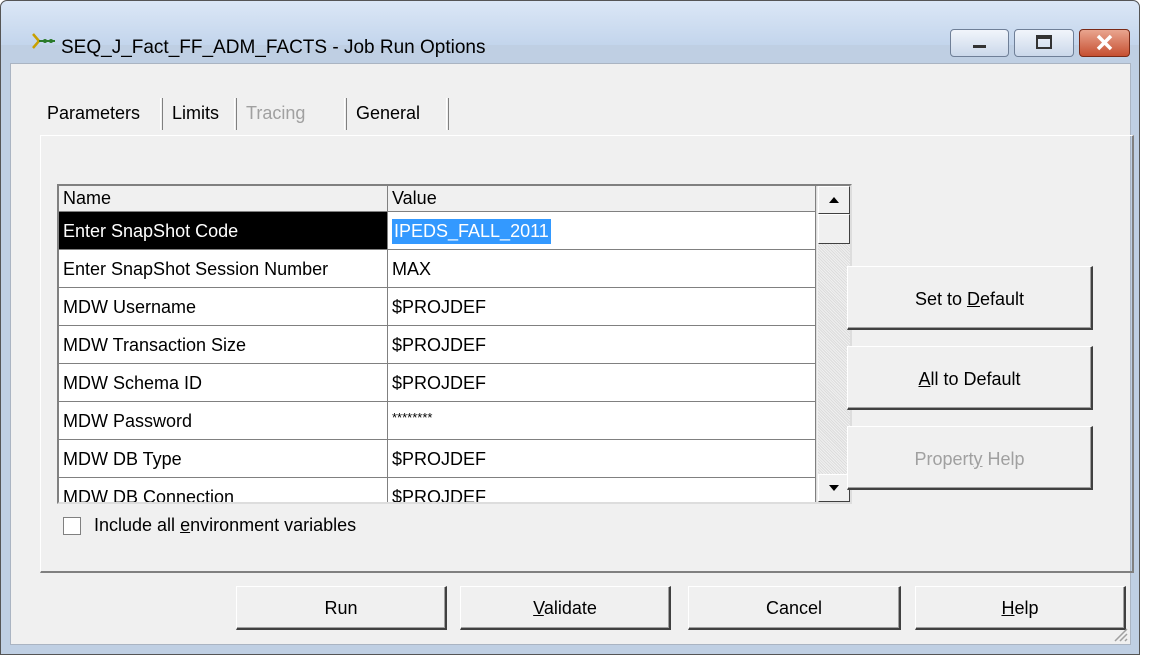  I want to click on button-label: Help, so click(1003, 459).